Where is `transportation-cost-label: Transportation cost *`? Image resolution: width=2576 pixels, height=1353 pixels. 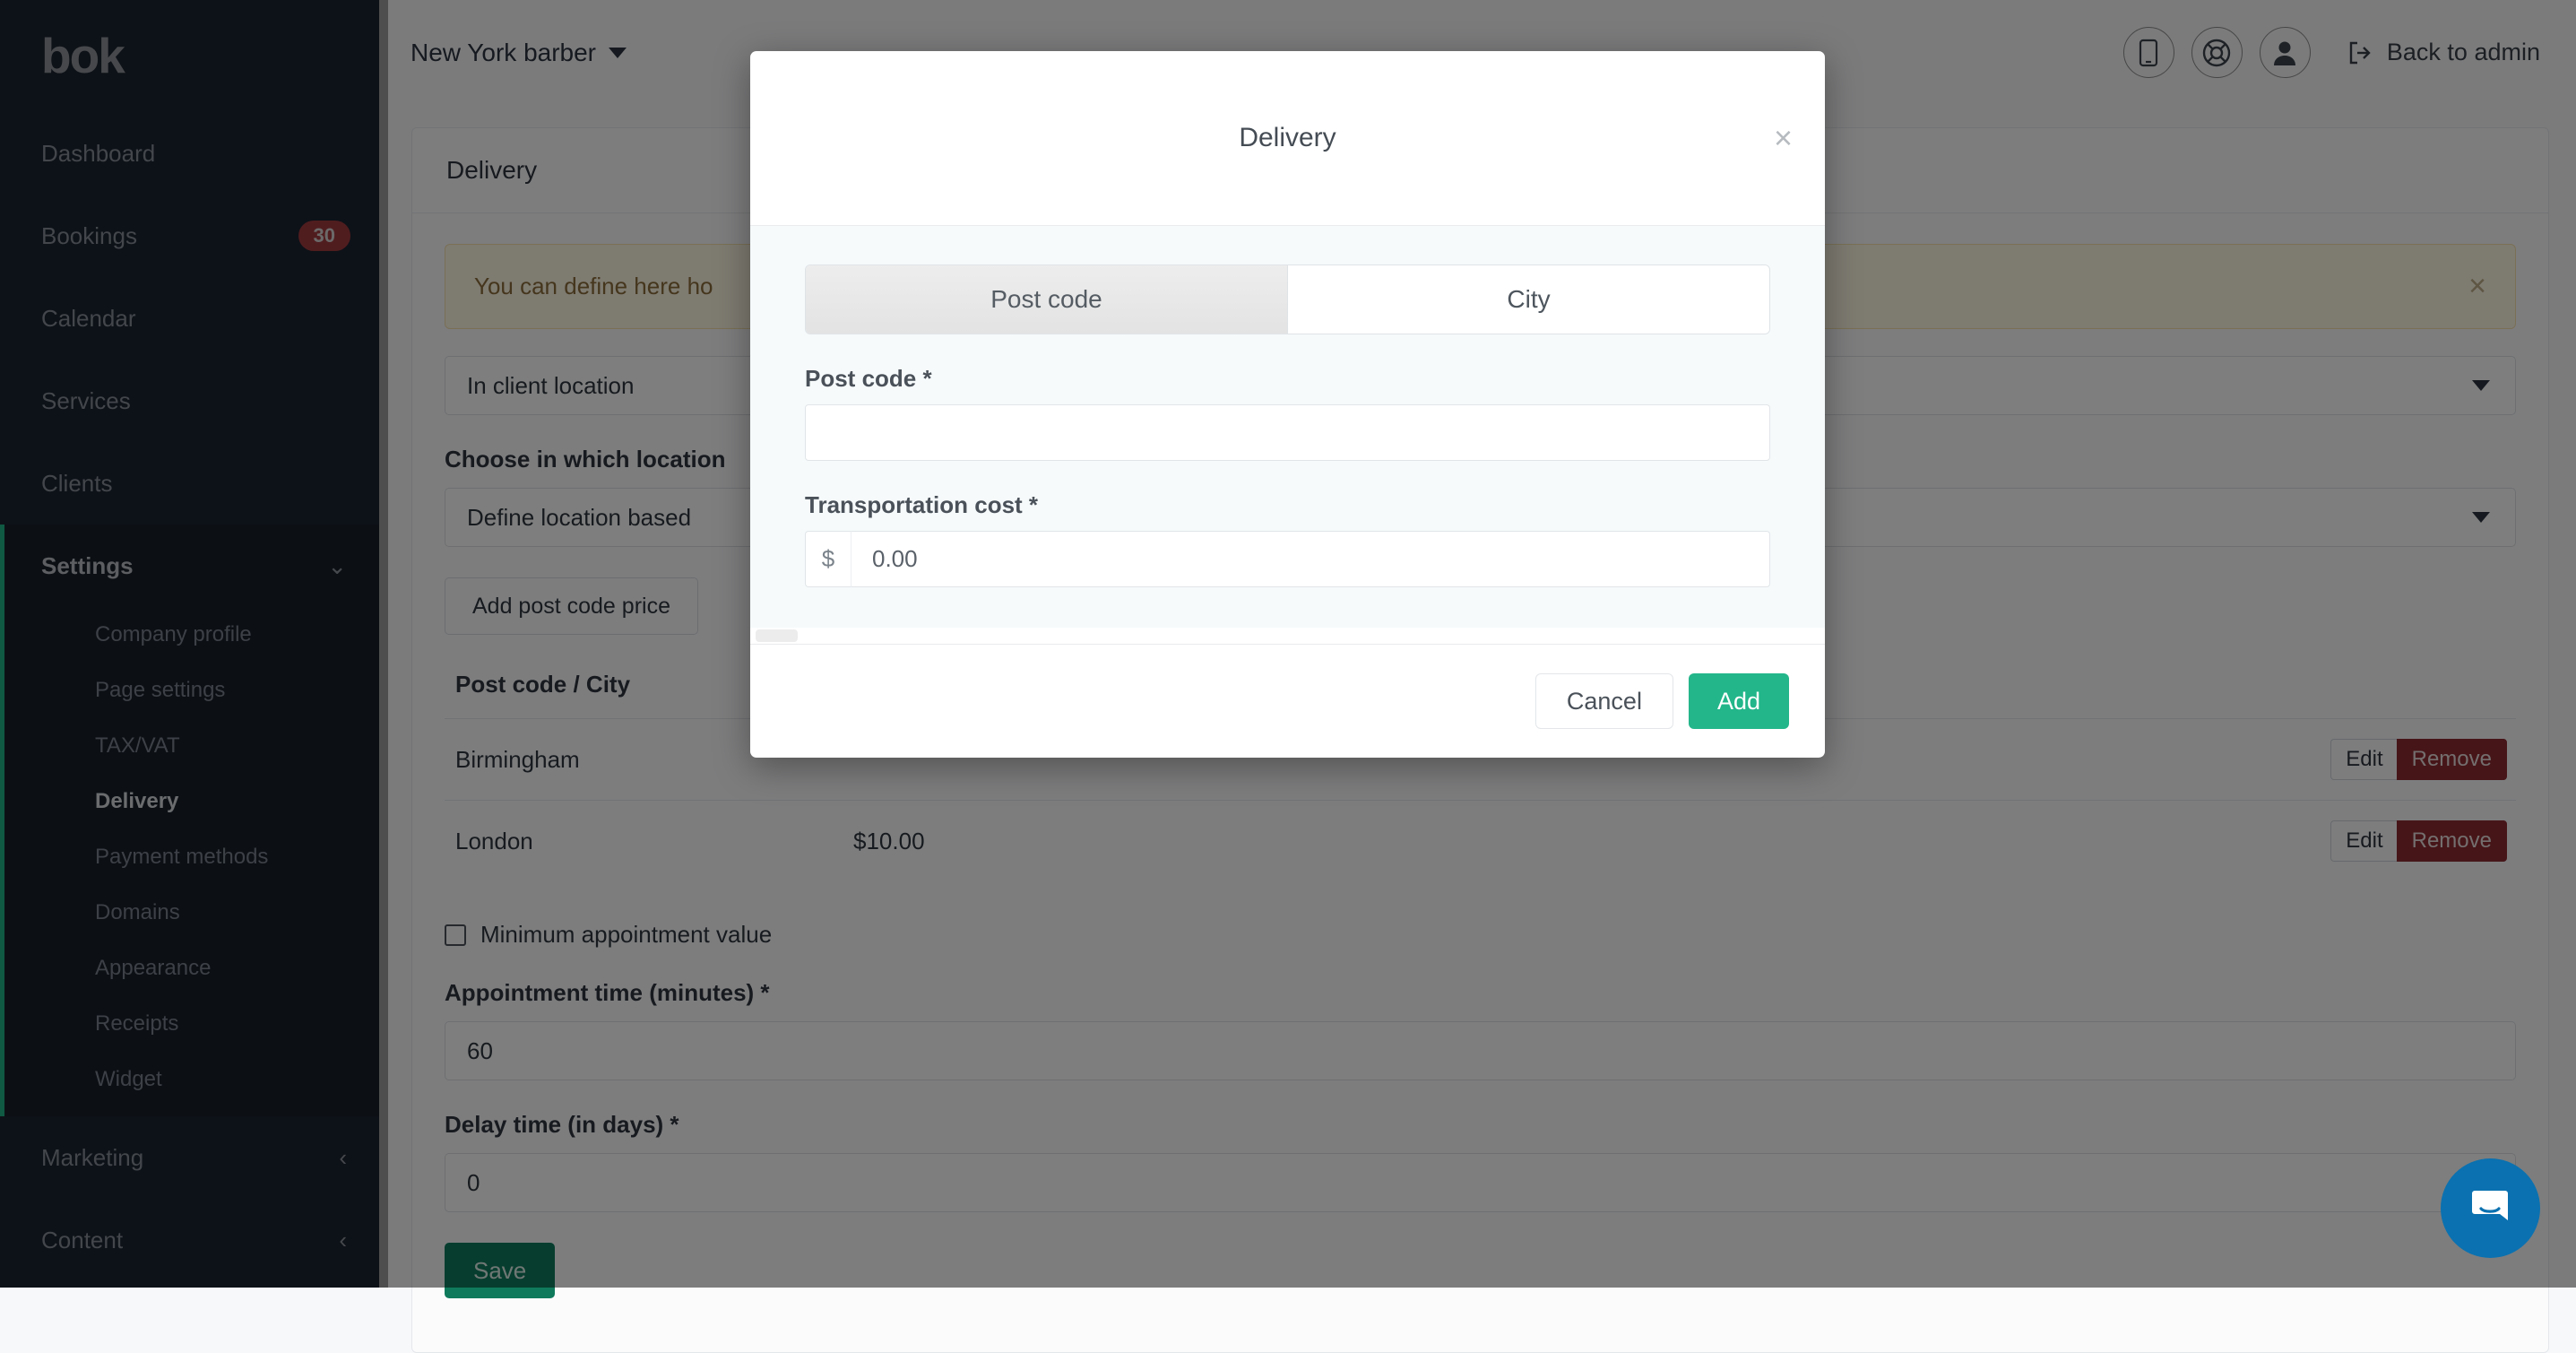 transportation-cost-label: Transportation cost * is located at coordinates (1287, 505).